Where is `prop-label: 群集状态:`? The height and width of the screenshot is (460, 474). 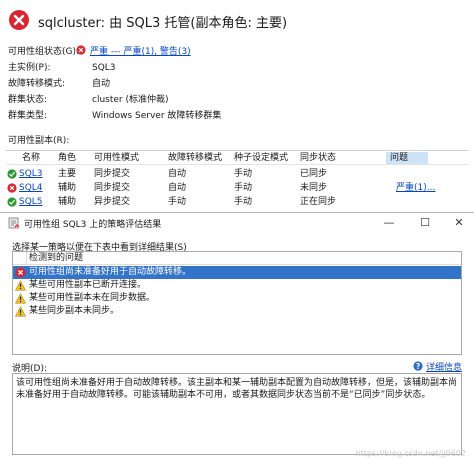
prop-label: 群集状态: is located at coordinates (28, 100).